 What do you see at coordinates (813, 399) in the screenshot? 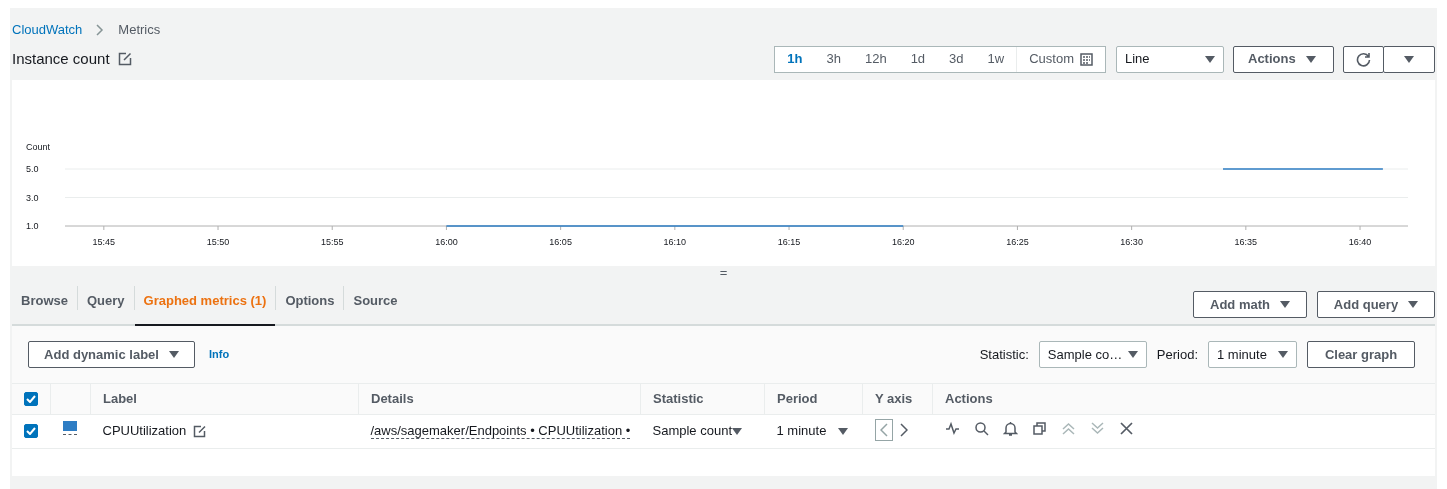
I see `column-header: Period` at bounding box center [813, 399].